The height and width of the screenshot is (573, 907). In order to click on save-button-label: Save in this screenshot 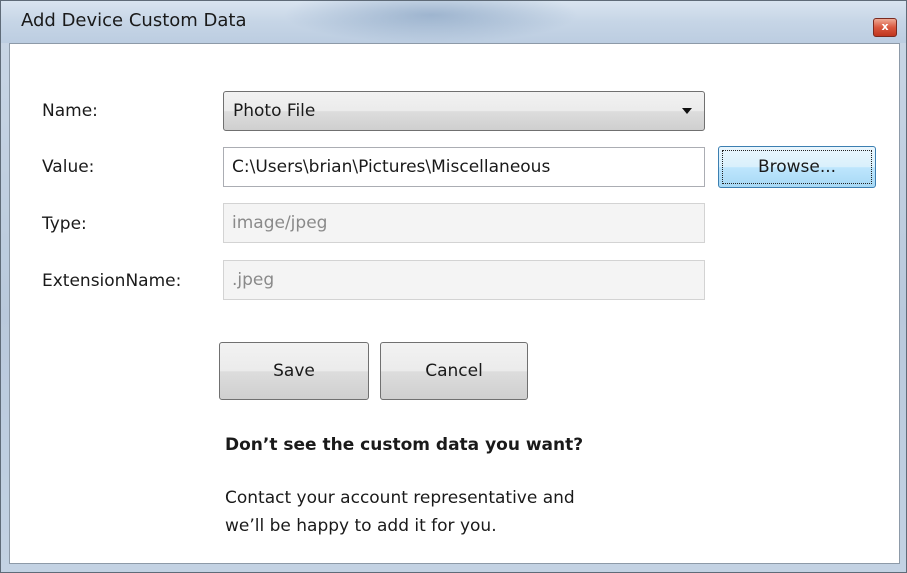, I will do `click(294, 371)`.